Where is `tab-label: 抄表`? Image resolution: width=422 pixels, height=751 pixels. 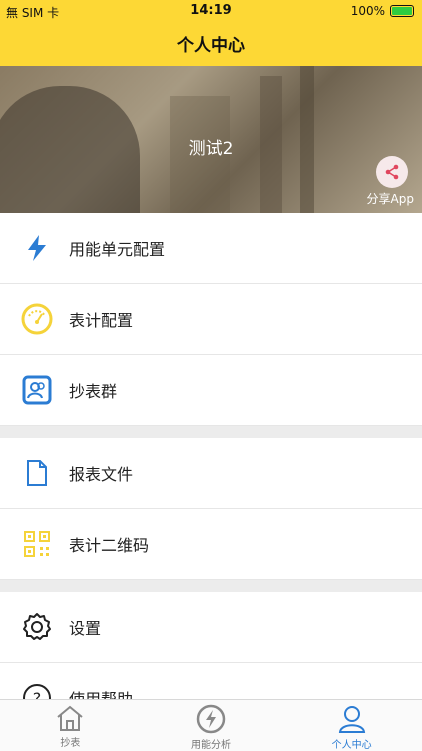 tab-label: 抄表 is located at coordinates (70, 743).